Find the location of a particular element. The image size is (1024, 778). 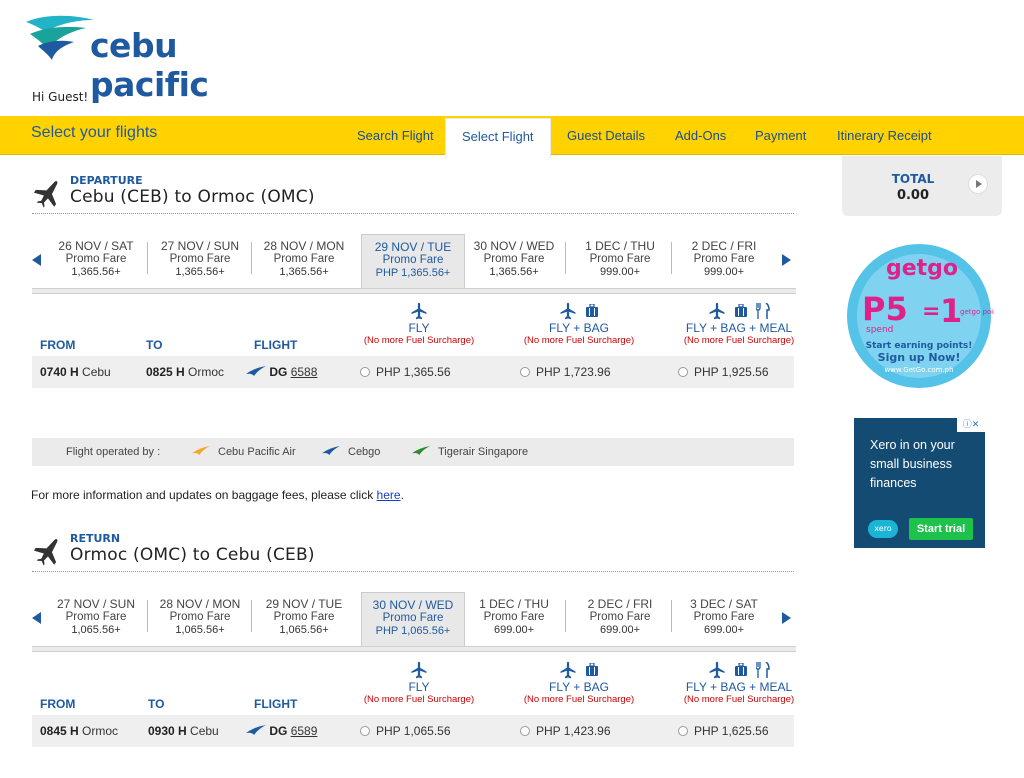

date-option: 28 NOV / MON Promo Fare 1,065.56+ is located at coordinates (200, 620).